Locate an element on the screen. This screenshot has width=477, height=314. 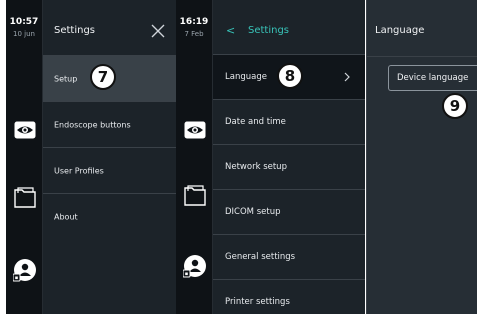
clock-date: 7 Feb is located at coordinates (194, 34).